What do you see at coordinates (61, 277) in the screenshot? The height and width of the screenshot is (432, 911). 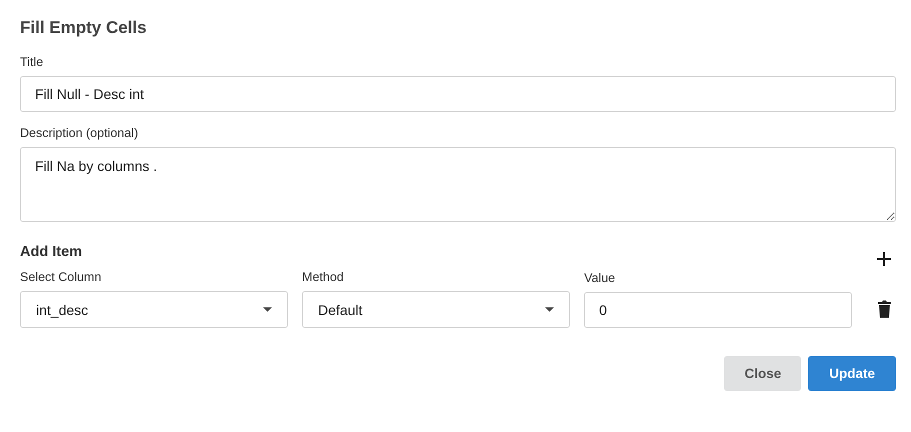 I see `field-label: Select Column` at bounding box center [61, 277].